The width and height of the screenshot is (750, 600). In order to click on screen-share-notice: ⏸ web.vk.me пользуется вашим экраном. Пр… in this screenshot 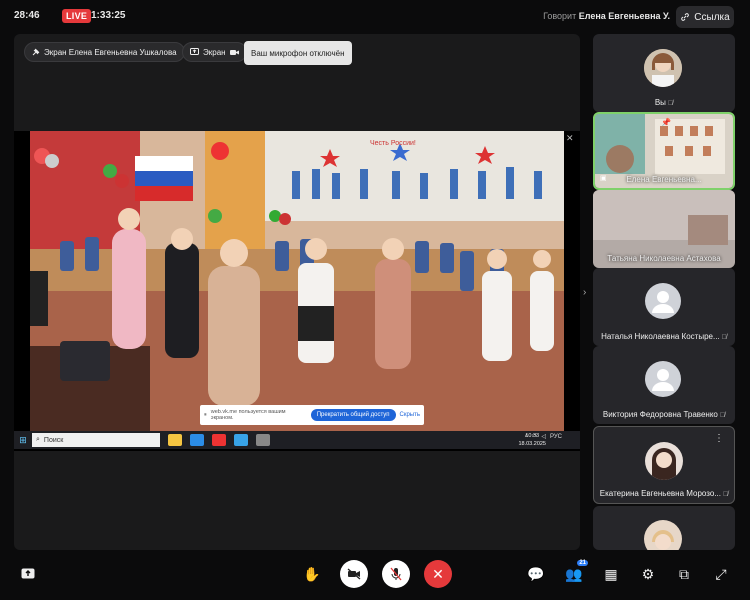, I will do `click(312, 415)`.